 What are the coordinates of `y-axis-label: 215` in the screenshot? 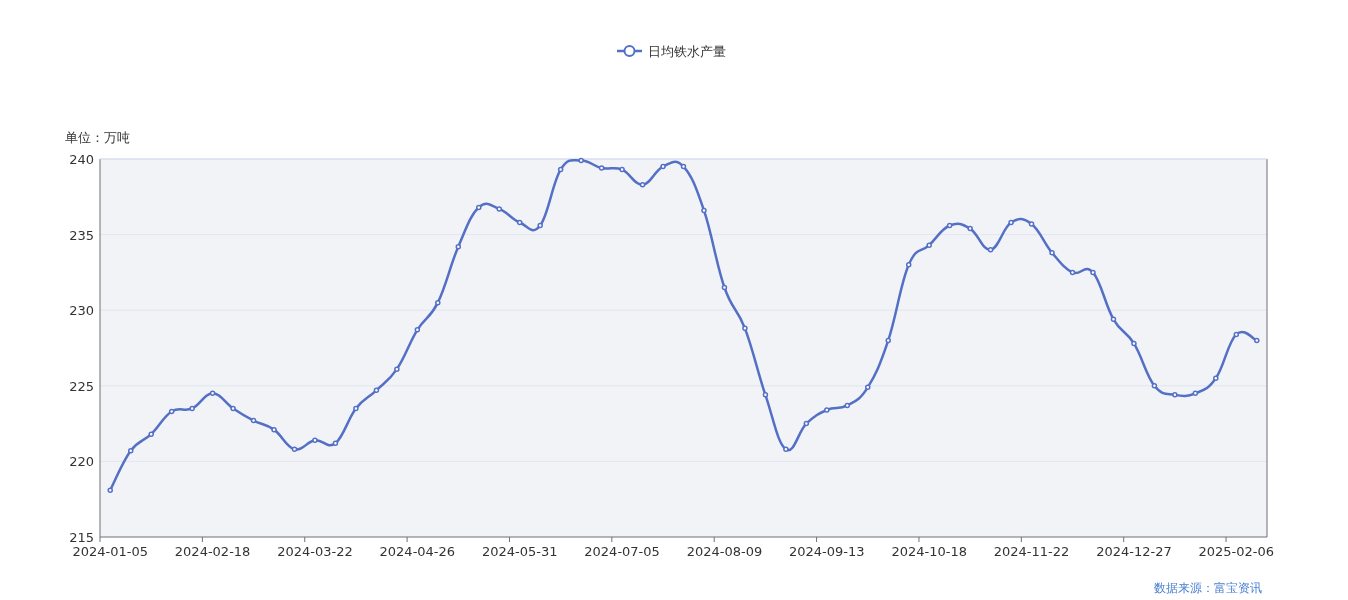 It's located at (81, 537).